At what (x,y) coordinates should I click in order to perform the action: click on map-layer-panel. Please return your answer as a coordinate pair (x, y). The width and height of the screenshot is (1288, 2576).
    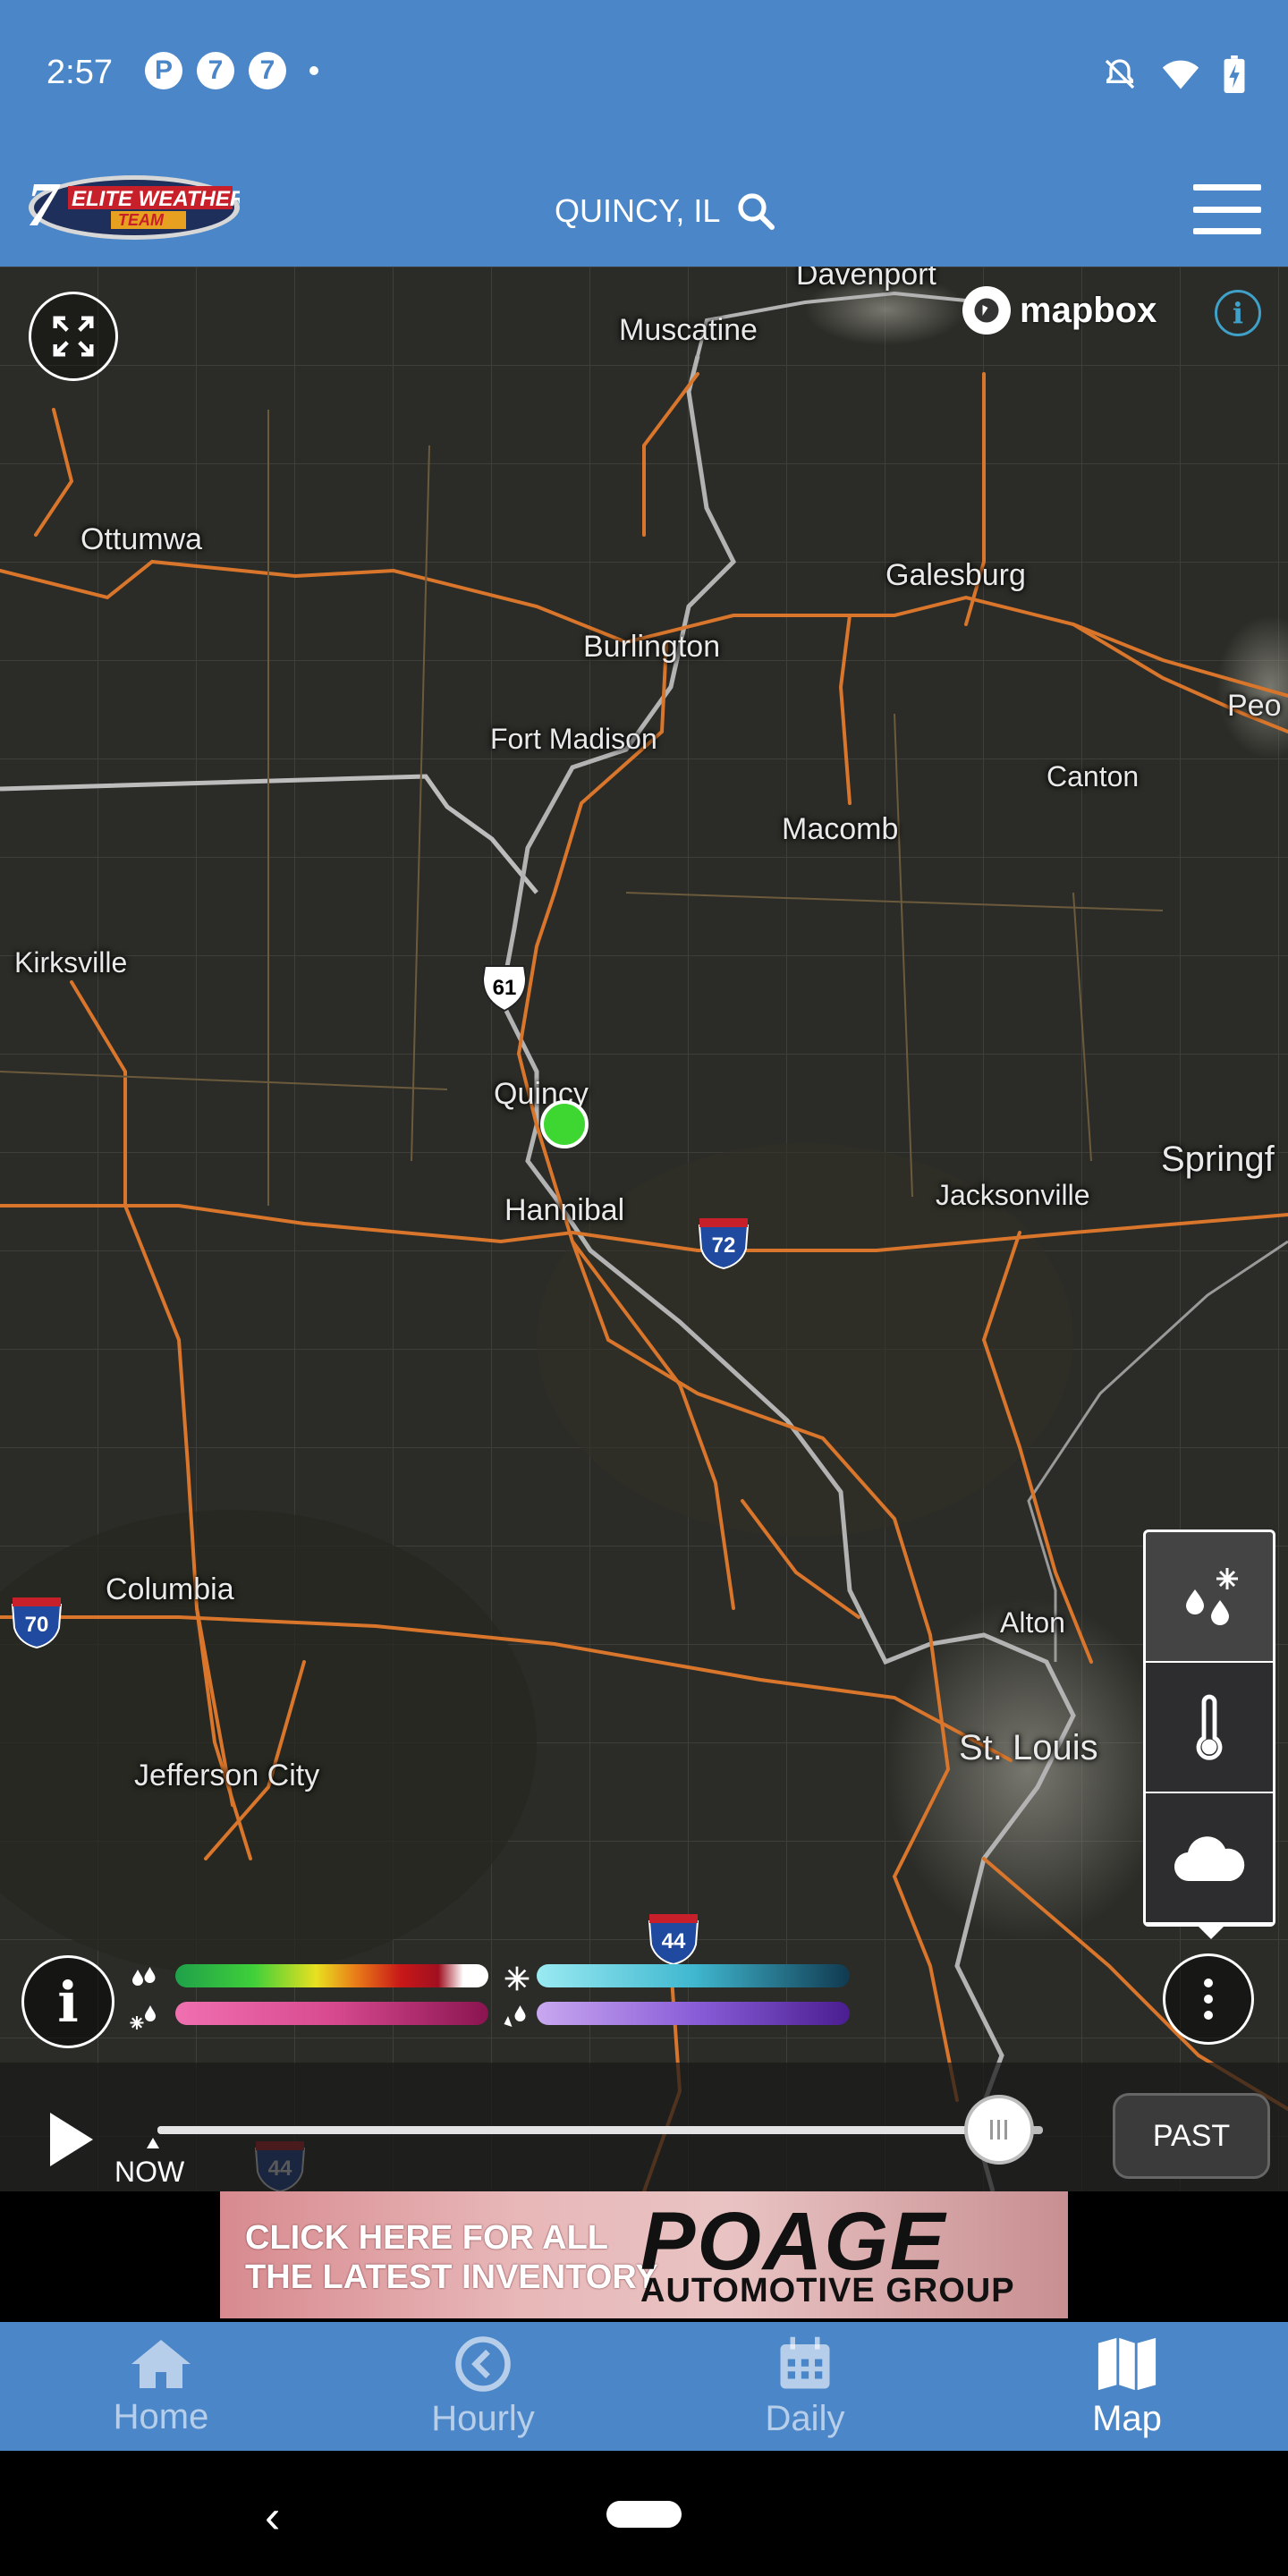
    Looking at the image, I should click on (1209, 1728).